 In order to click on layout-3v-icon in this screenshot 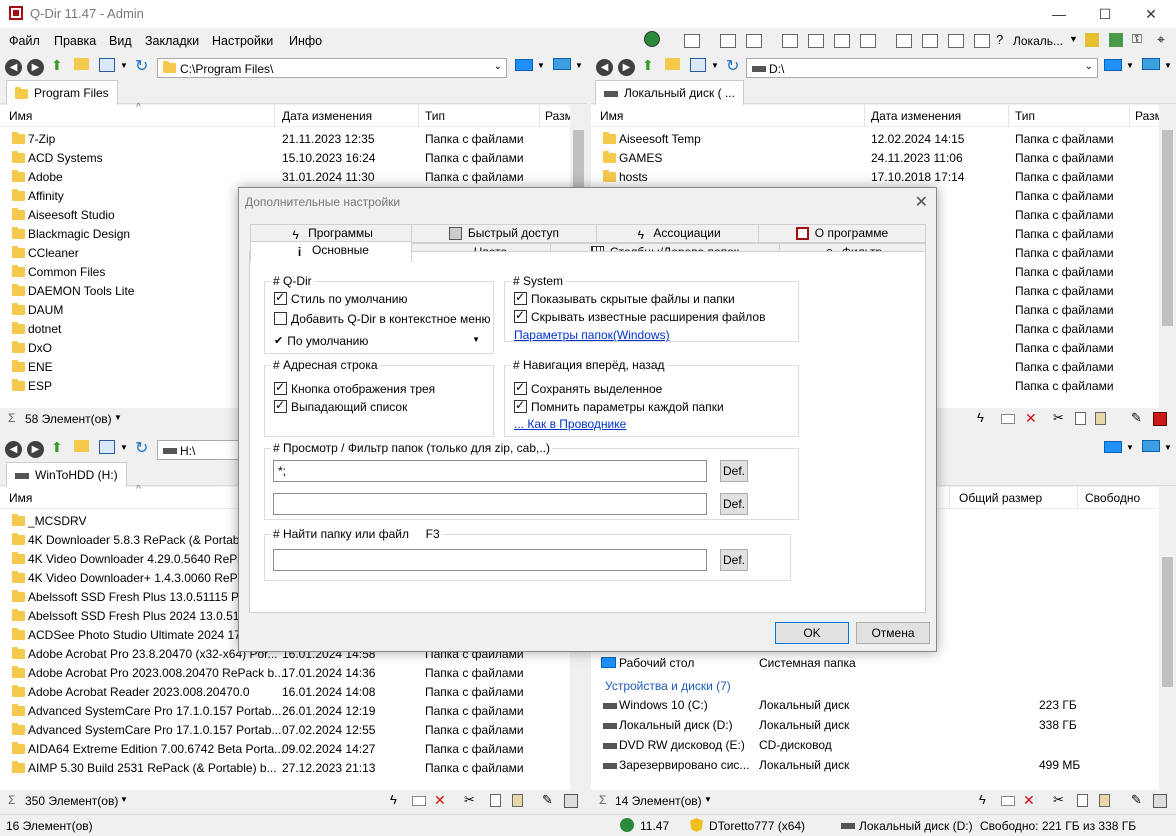, I will do `click(790, 41)`.